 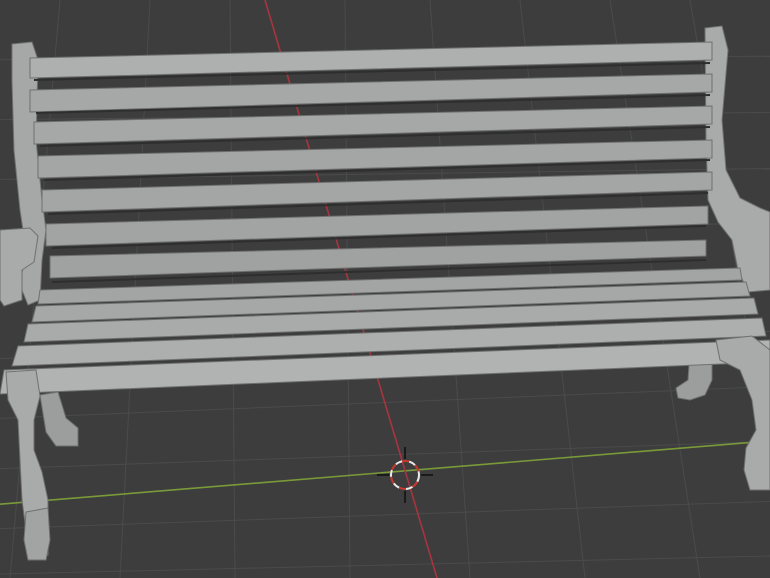 I want to click on bench-left-front-foot, so click(x=37, y=534).